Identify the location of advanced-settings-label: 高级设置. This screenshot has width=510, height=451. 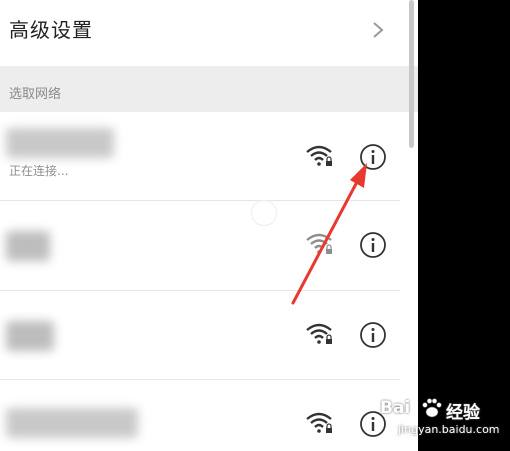
(51, 30).